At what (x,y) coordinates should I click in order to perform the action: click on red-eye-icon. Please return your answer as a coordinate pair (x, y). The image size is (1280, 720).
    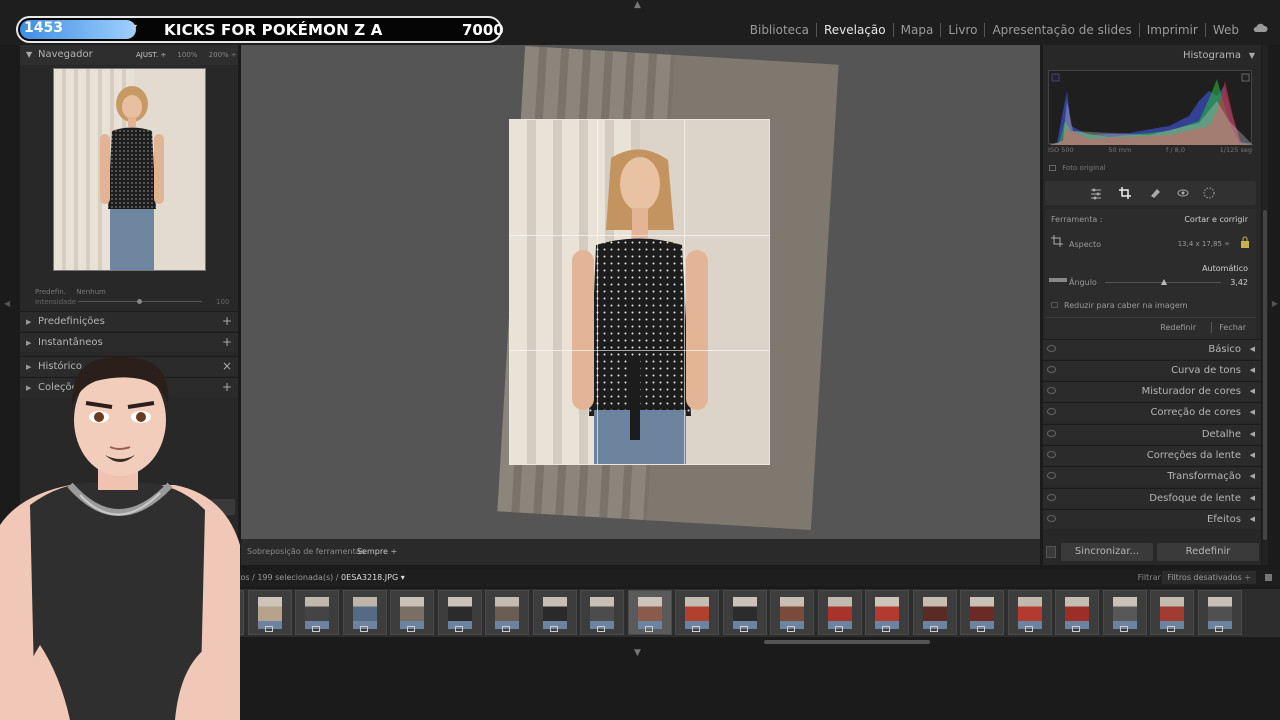
    Looking at the image, I should click on (1183, 193).